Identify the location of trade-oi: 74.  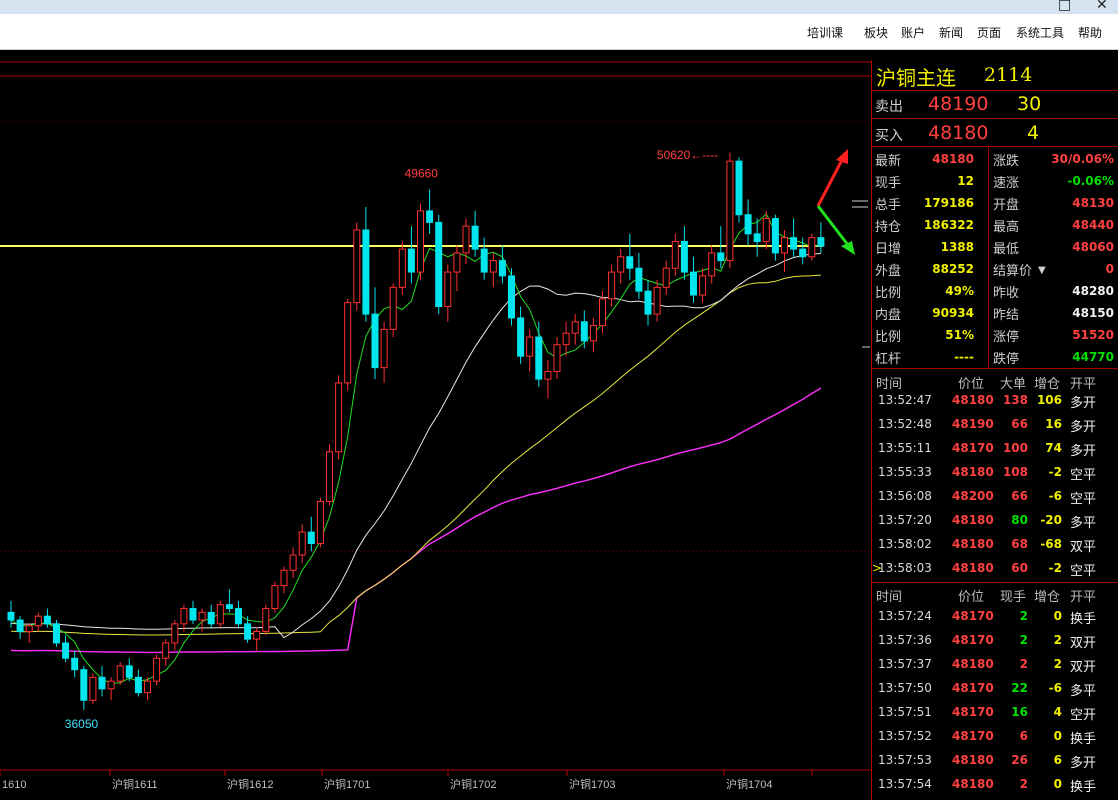
(1053, 448).